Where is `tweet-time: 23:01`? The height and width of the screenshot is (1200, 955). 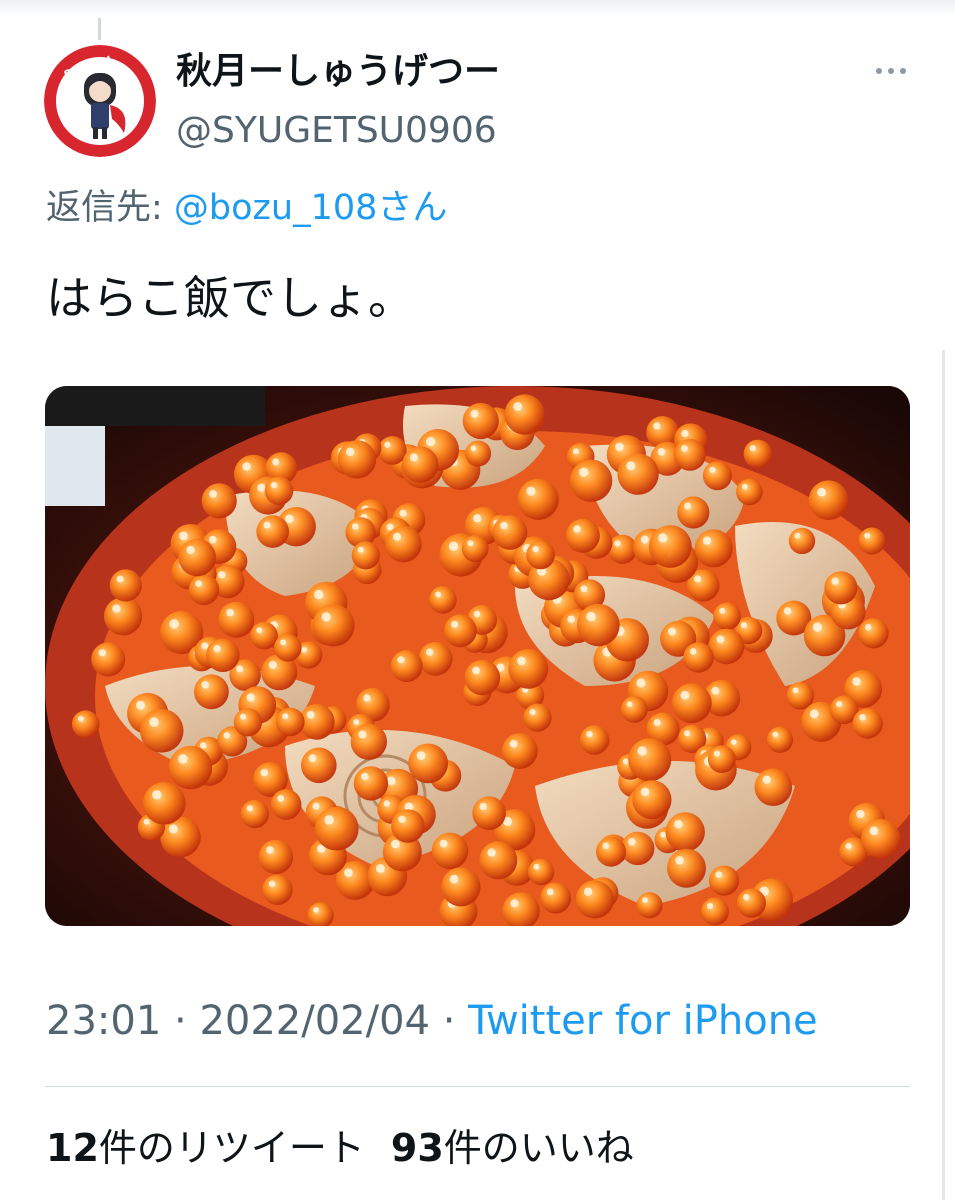
tweet-time: 23:01 is located at coordinates (103, 1021).